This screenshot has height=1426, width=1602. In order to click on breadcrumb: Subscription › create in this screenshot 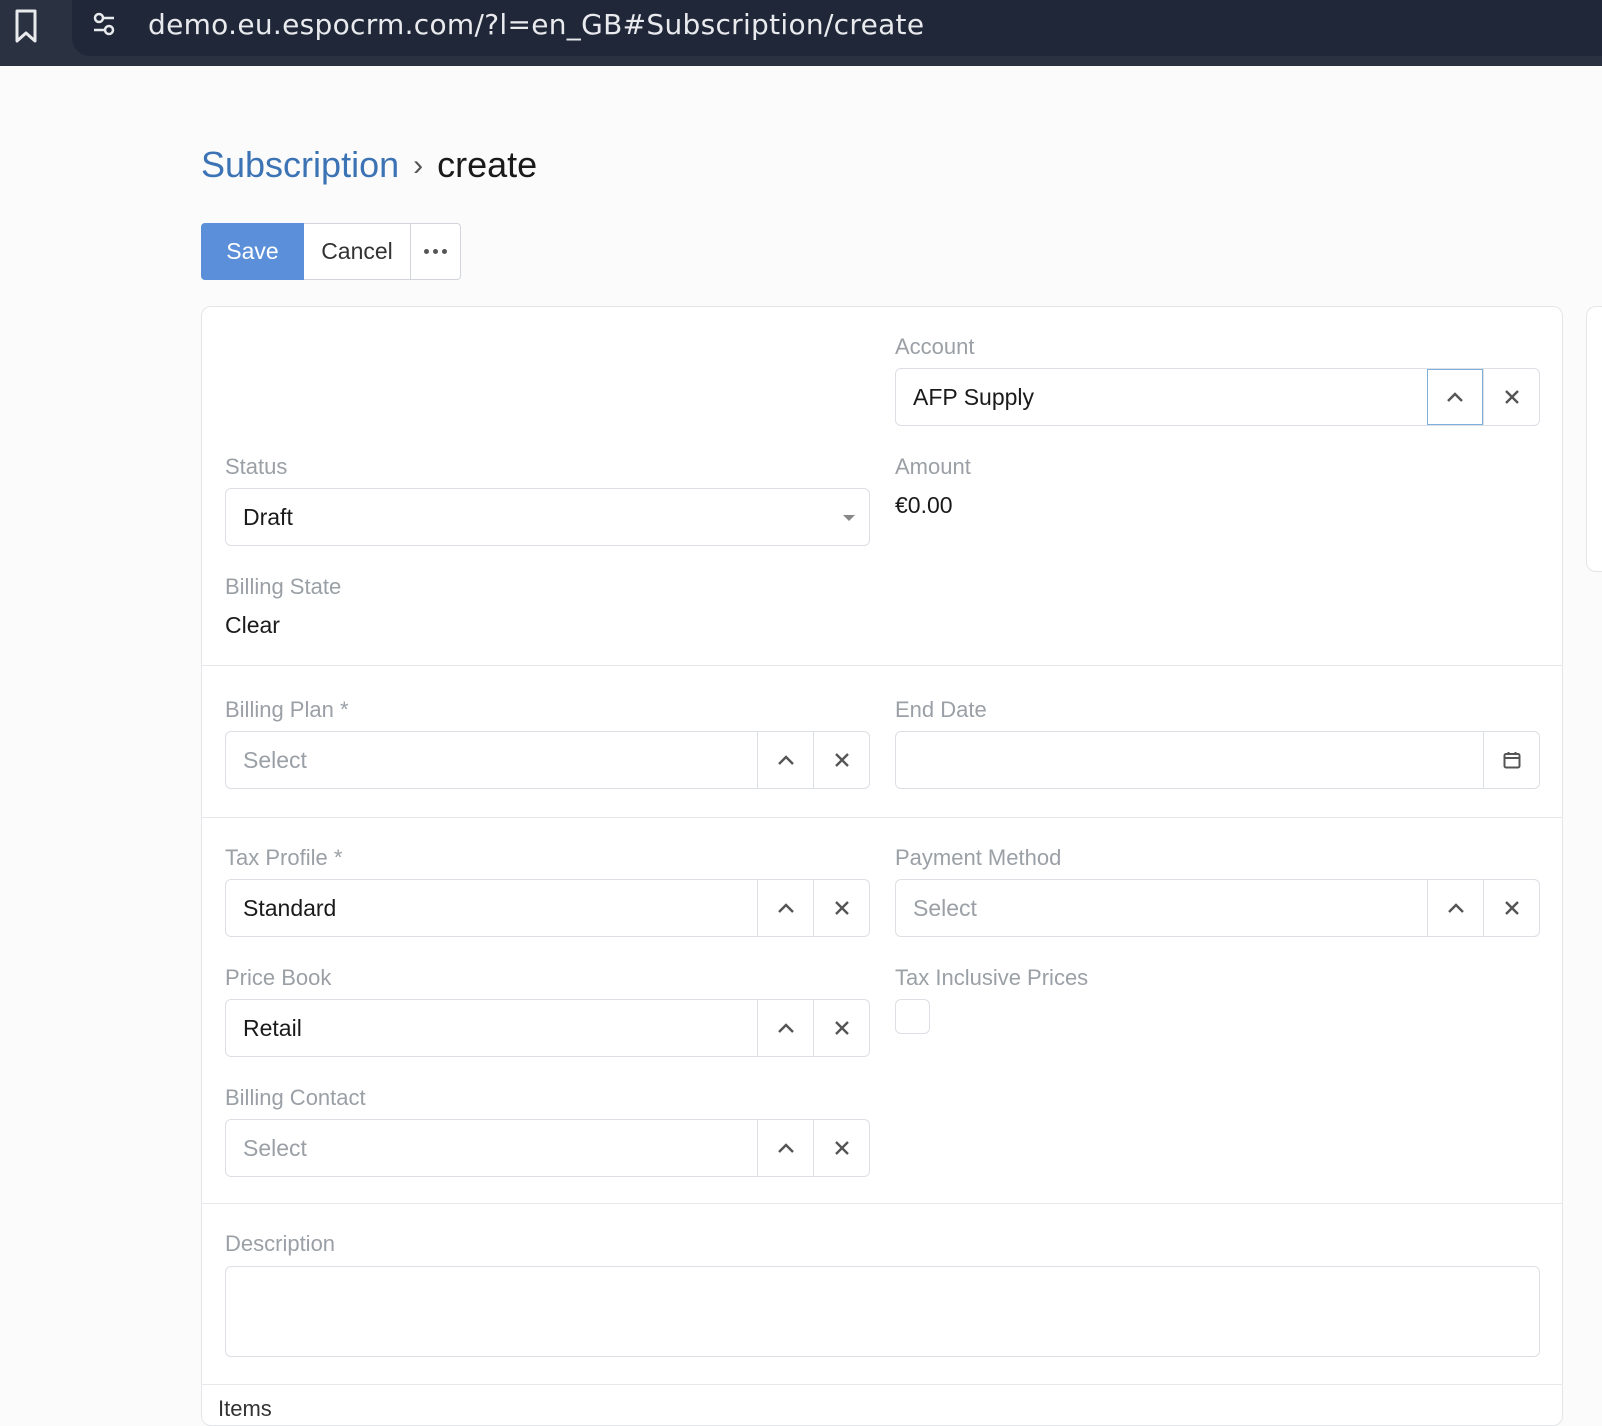, I will do `click(369, 165)`.